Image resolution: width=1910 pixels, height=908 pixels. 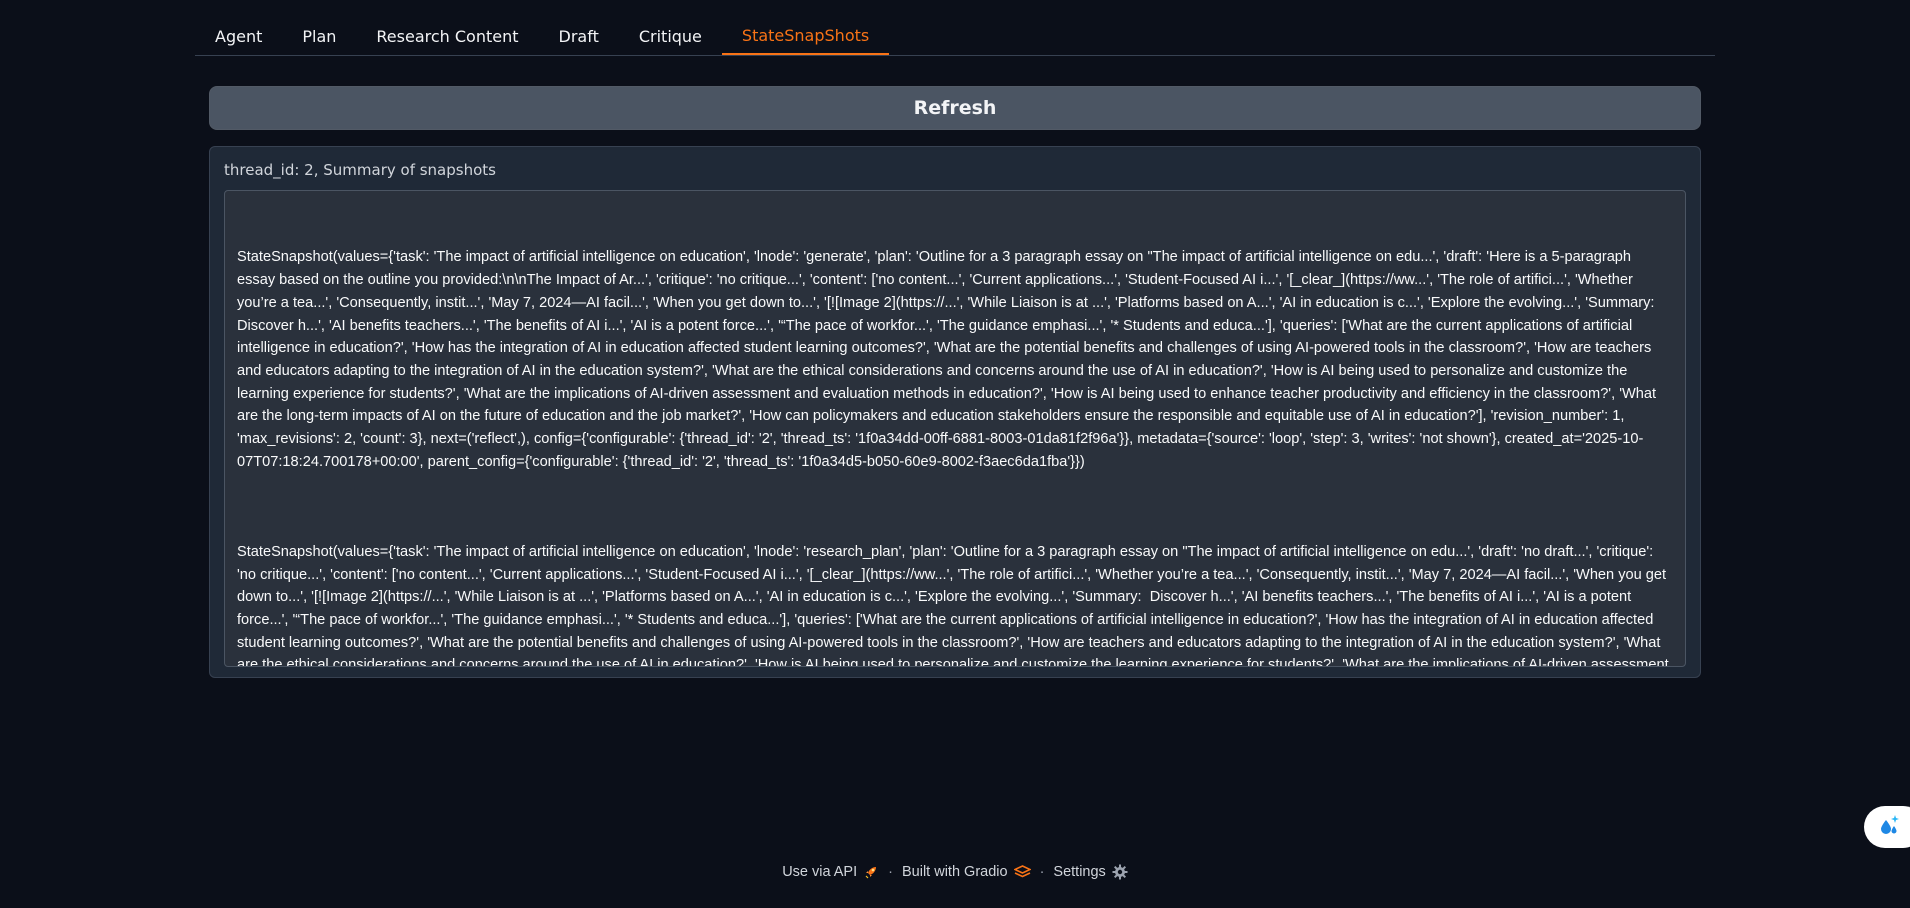 I want to click on refresh-button: Refresh, so click(x=955, y=108).